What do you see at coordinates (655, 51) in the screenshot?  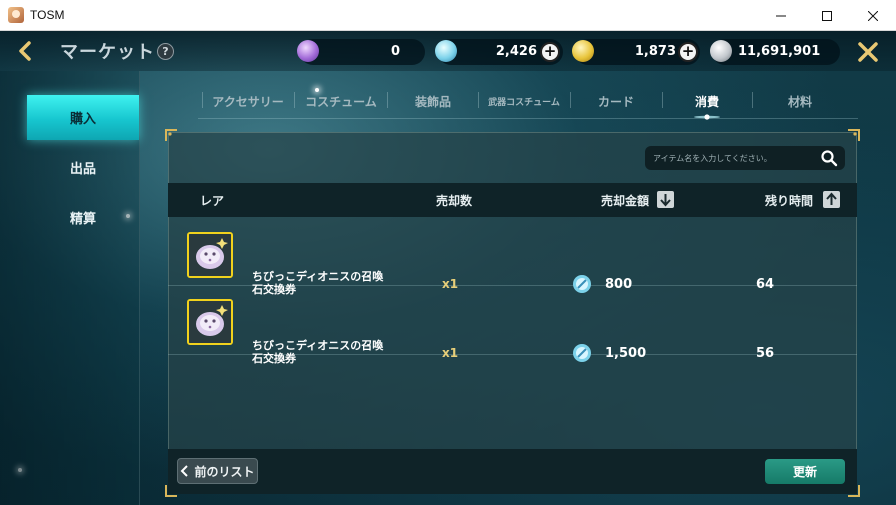 I see `currency-value: 1,873` at bounding box center [655, 51].